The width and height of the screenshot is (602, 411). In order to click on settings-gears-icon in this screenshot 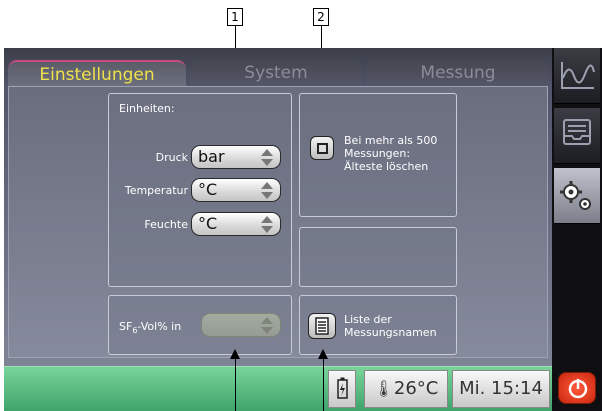, I will do `click(575, 195)`.